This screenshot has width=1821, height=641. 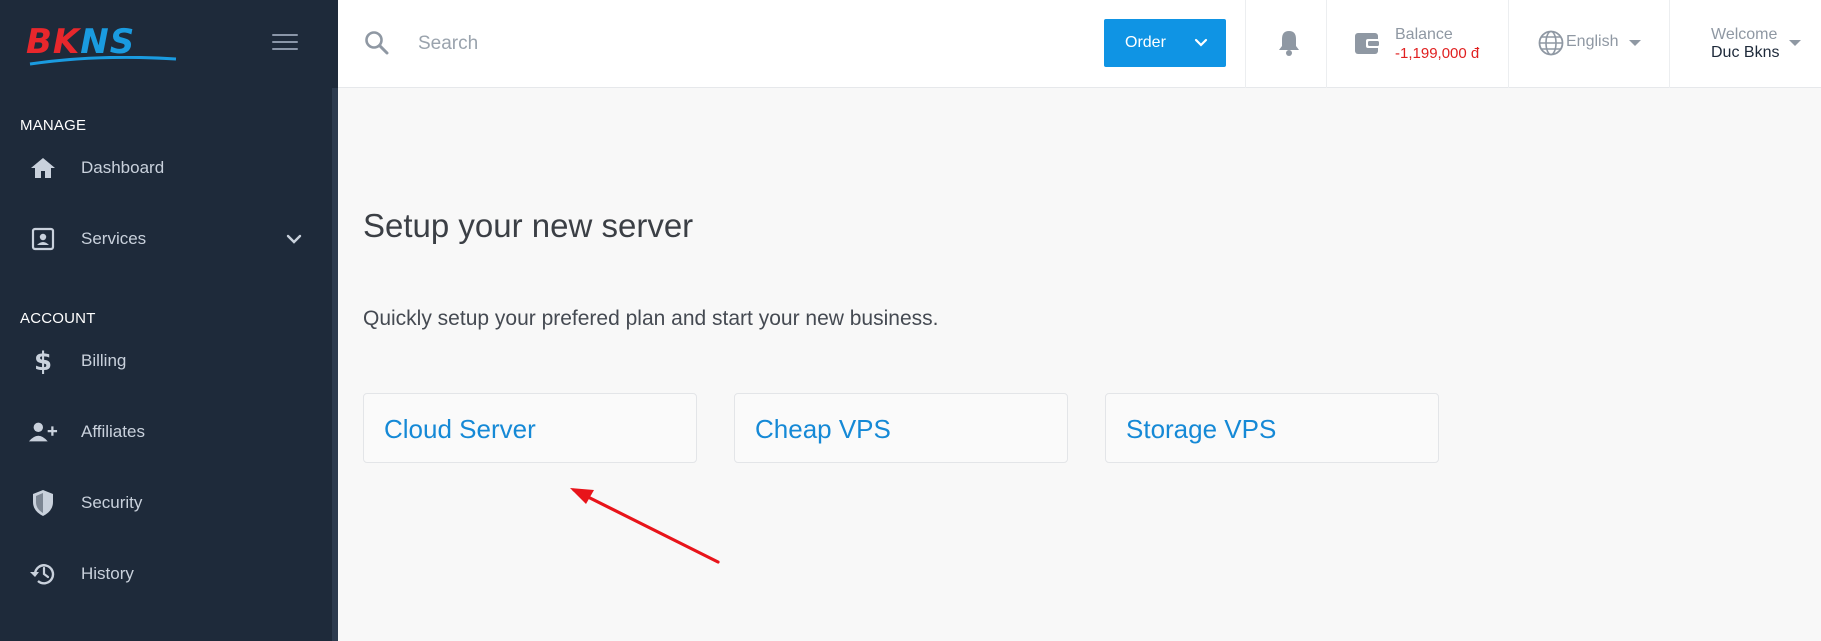 What do you see at coordinates (1745, 53) in the screenshot?
I see `user-name: Duc Bkns` at bounding box center [1745, 53].